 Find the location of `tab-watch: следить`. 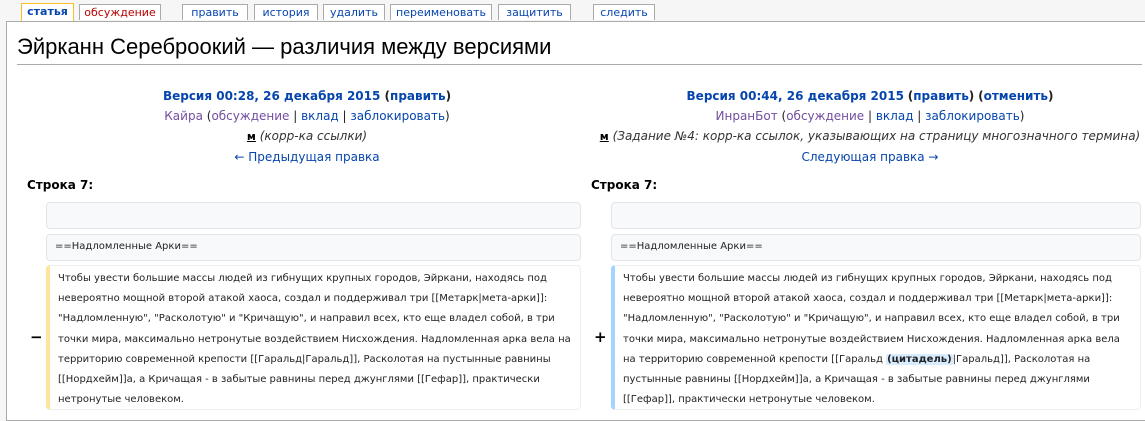

tab-watch: следить is located at coordinates (624, 12).